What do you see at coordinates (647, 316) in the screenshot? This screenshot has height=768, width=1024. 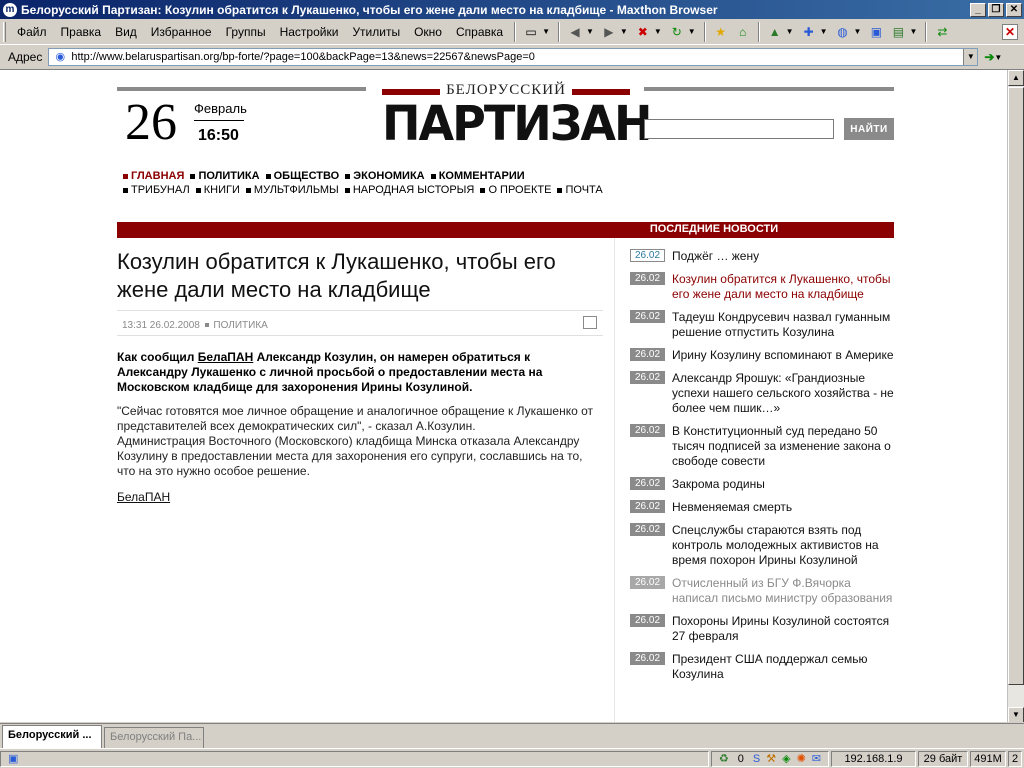 I see `news-date: 26.02` at bounding box center [647, 316].